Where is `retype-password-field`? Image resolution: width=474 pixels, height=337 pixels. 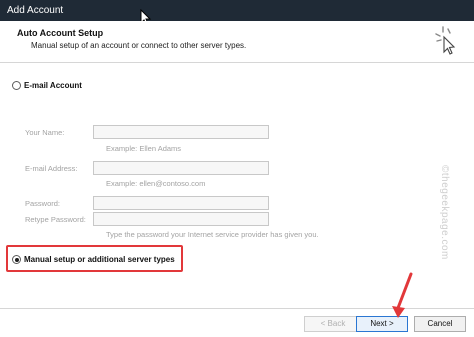 retype-password-field is located at coordinates (181, 219).